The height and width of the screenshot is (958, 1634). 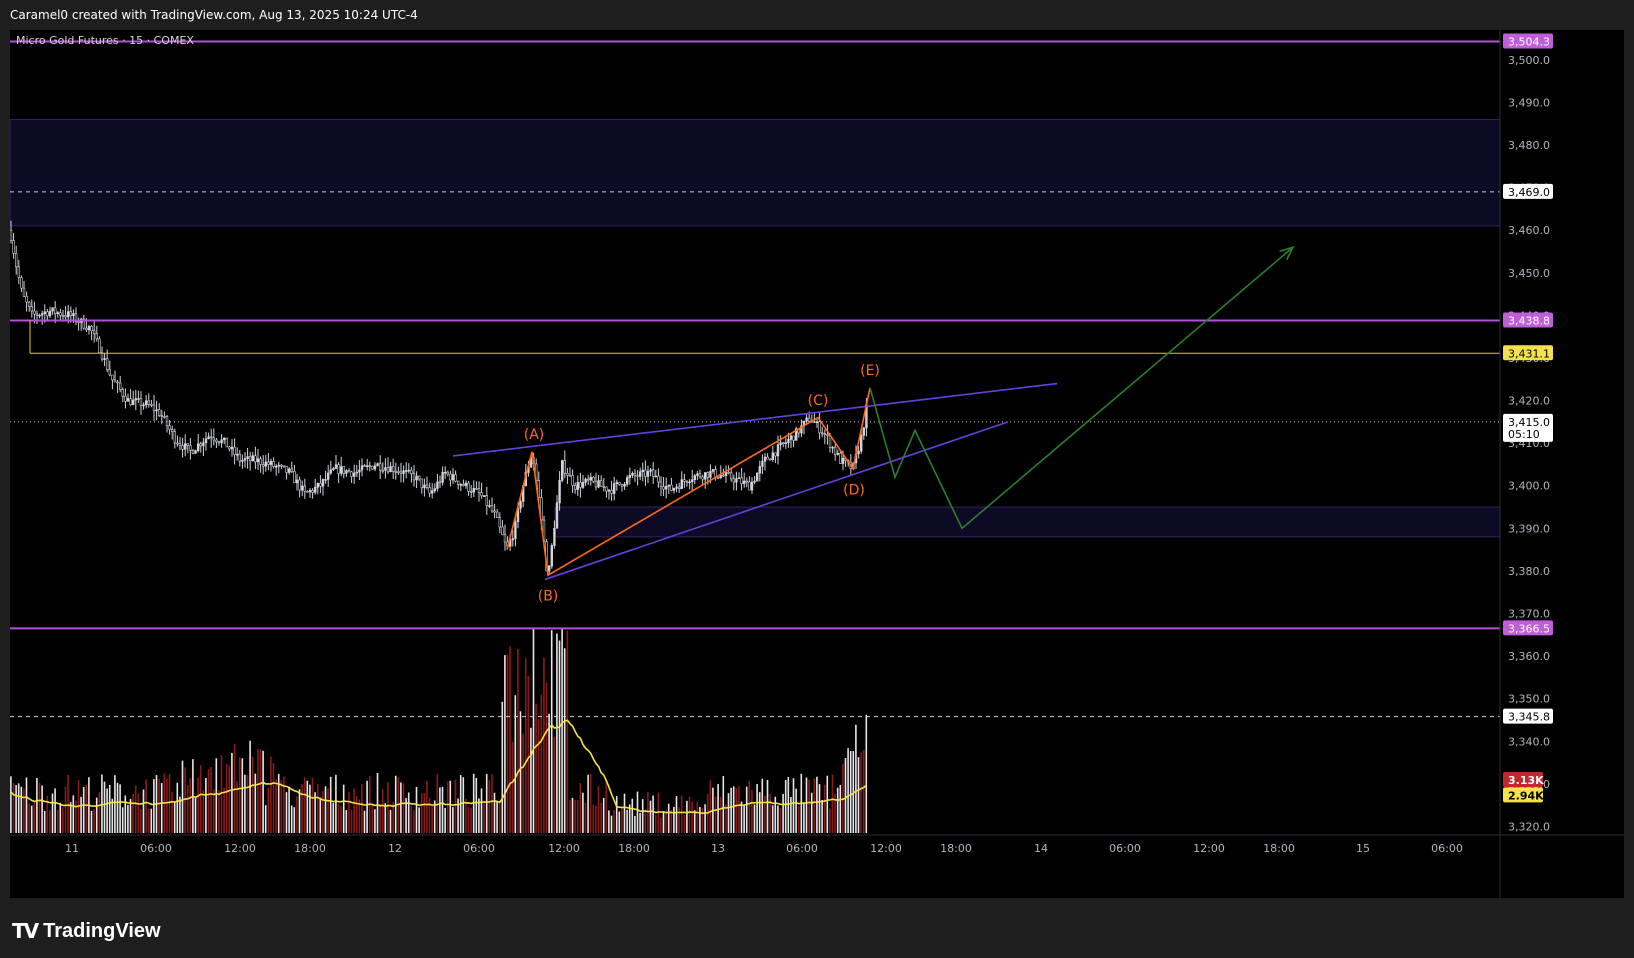 What do you see at coordinates (1529, 42) in the screenshot?
I see `price-level-label: 3,504.3` at bounding box center [1529, 42].